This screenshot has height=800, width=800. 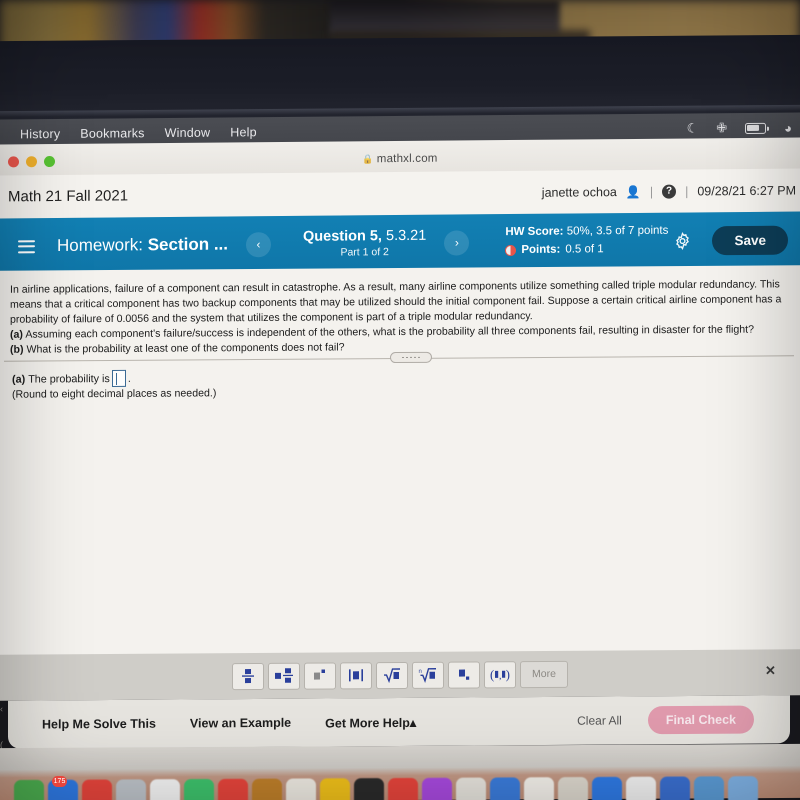 I want to click on hamburger-menu-icon, so click(x=26, y=246).